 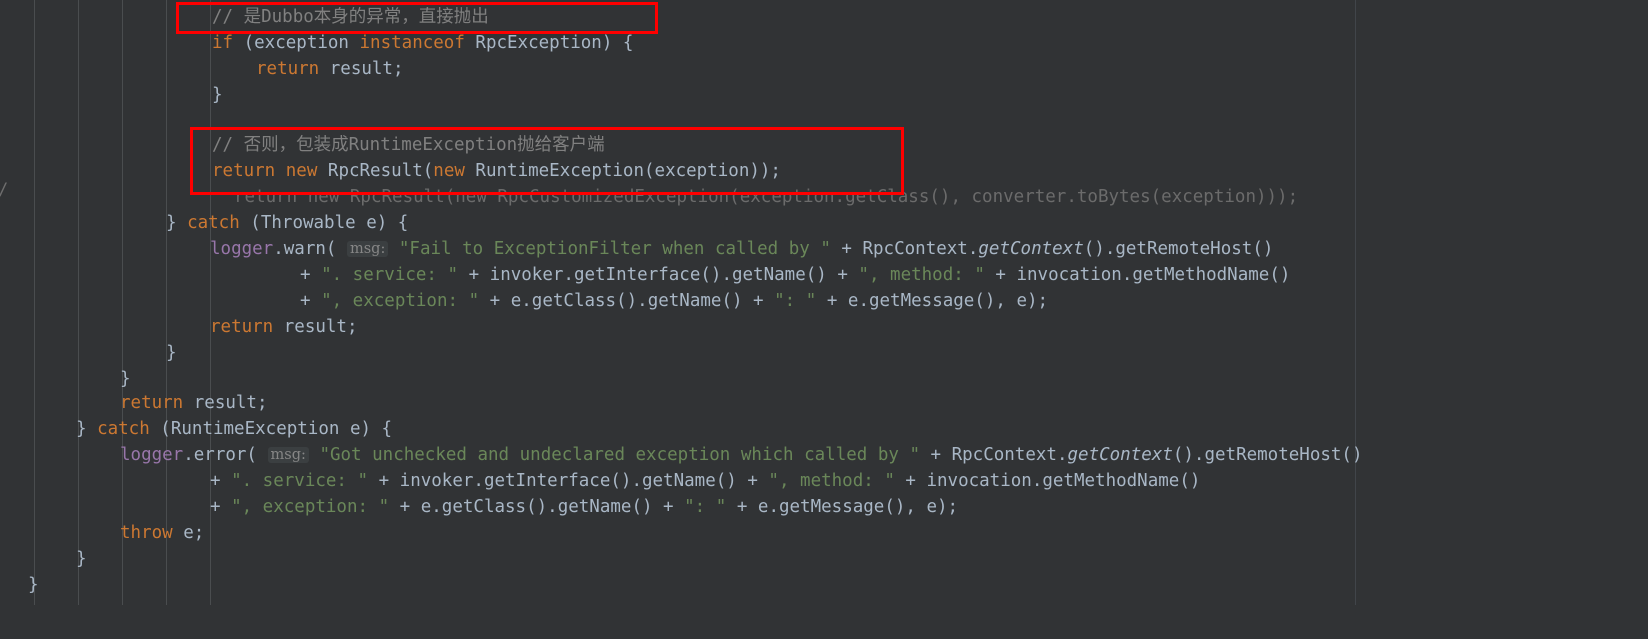 What do you see at coordinates (324, 223) in the screenshot?
I see `code-token-plain: (Throwable e) {` at bounding box center [324, 223].